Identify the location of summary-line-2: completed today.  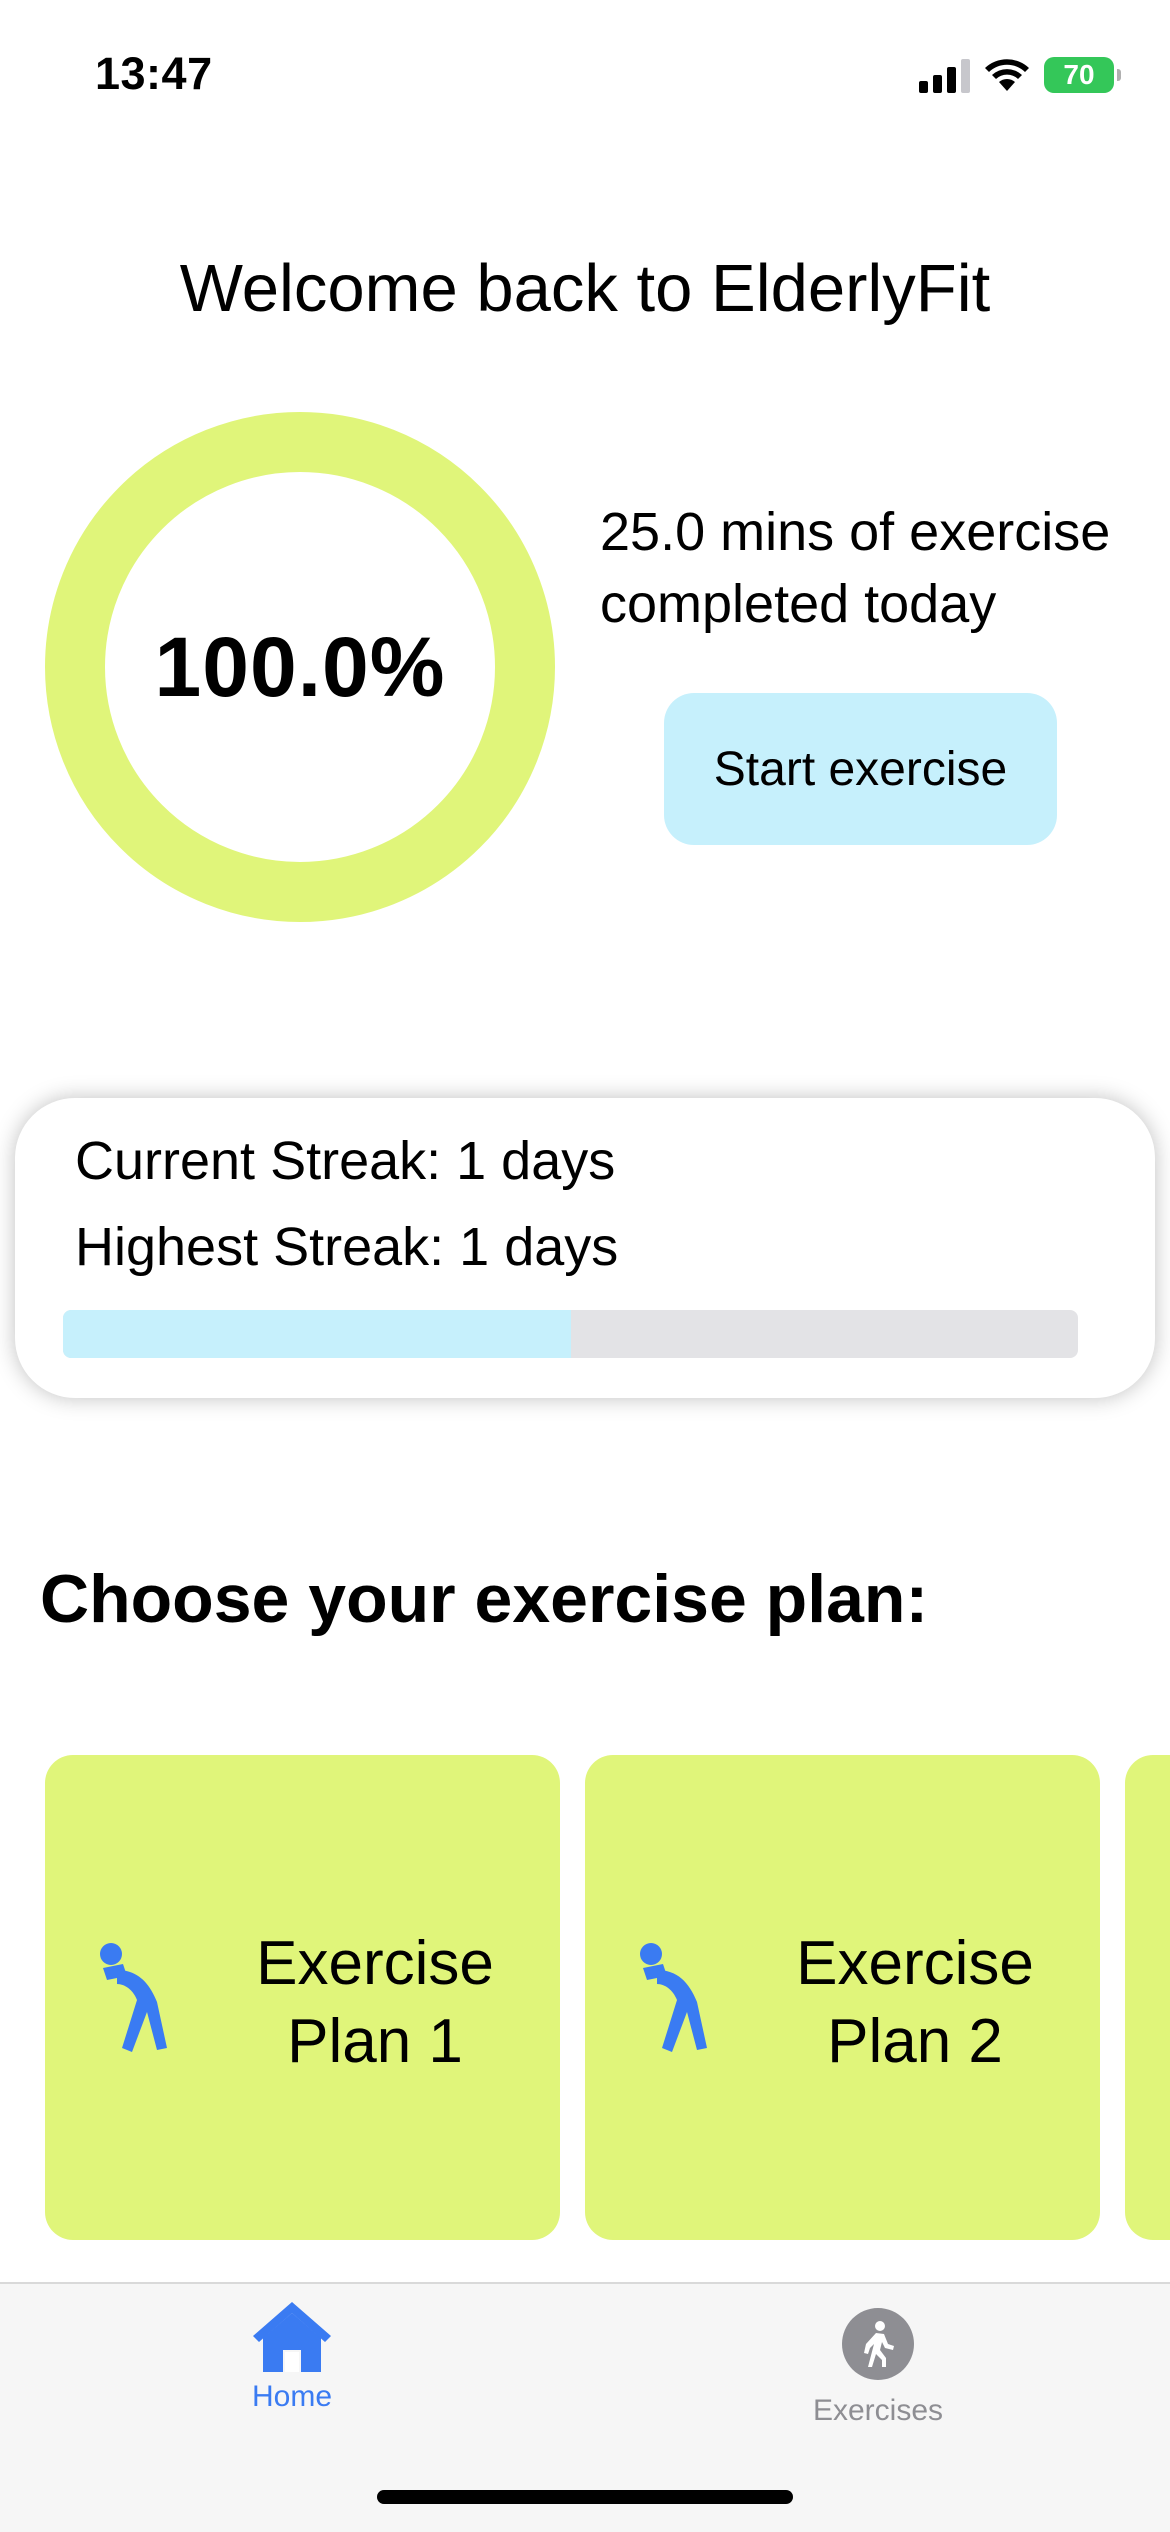
(798, 604).